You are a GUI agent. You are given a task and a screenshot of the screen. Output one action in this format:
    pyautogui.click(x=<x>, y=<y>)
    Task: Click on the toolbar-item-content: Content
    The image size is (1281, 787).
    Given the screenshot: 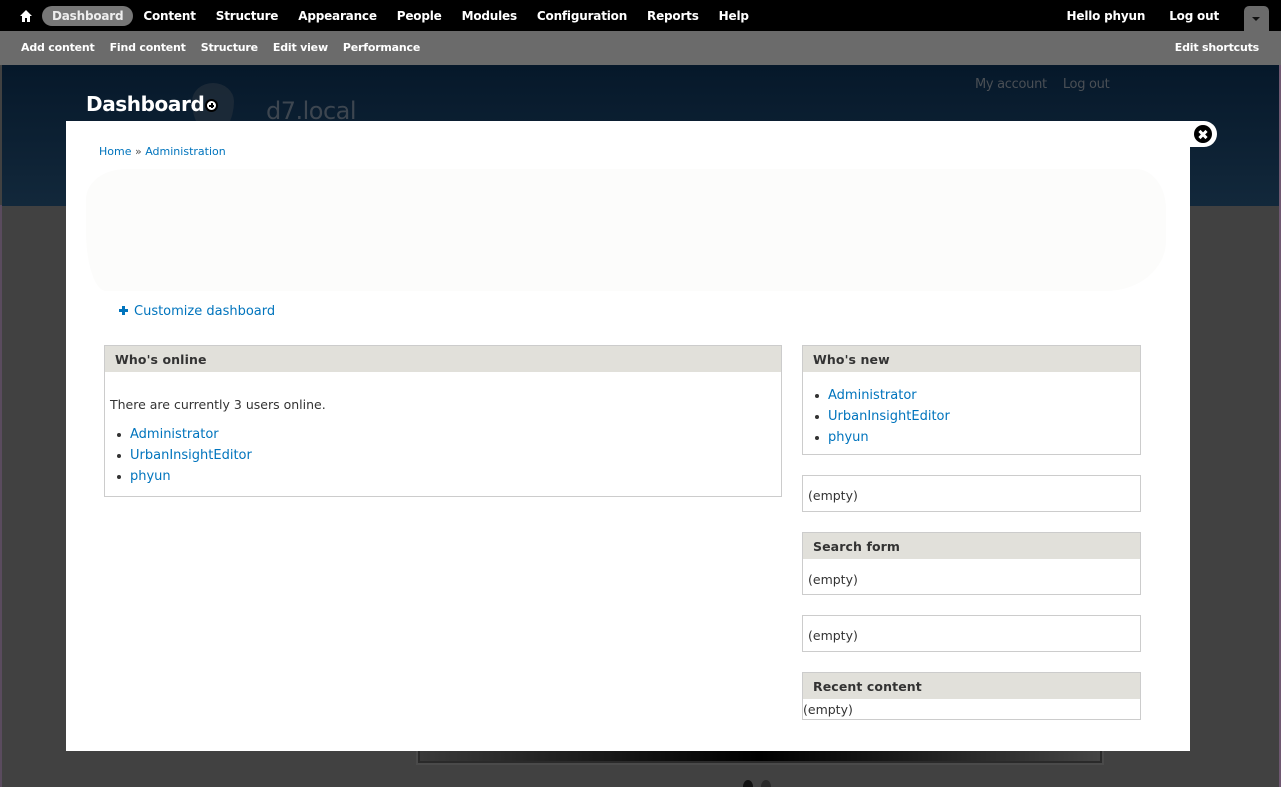 What is the action you would take?
    pyautogui.click(x=169, y=16)
    